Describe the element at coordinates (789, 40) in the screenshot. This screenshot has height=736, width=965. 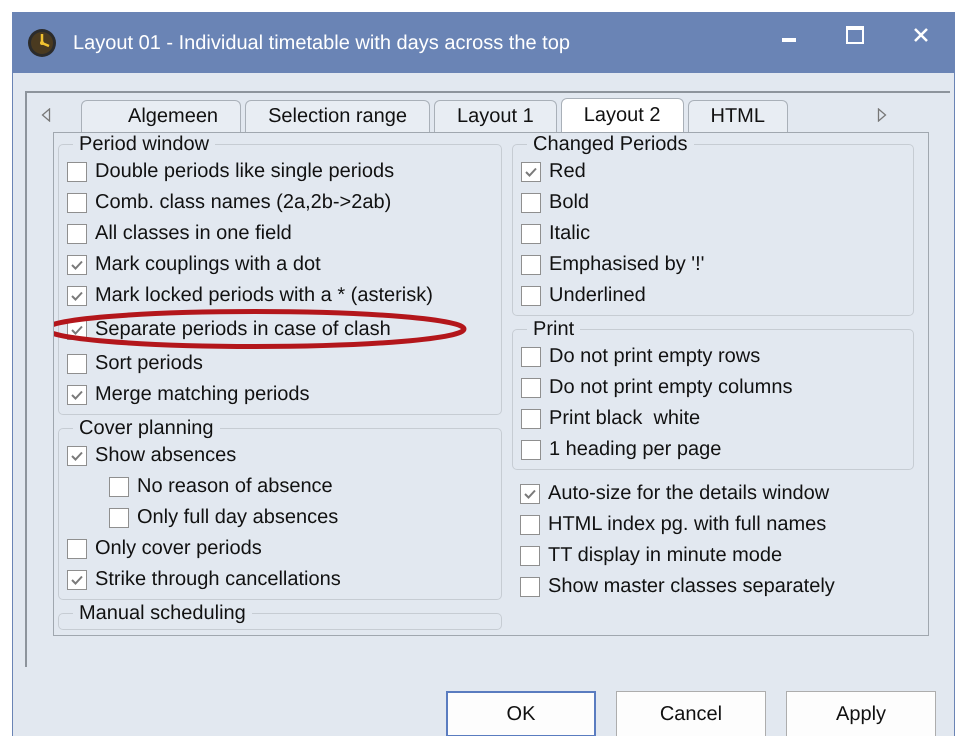
I see `minimize-icon` at that location.